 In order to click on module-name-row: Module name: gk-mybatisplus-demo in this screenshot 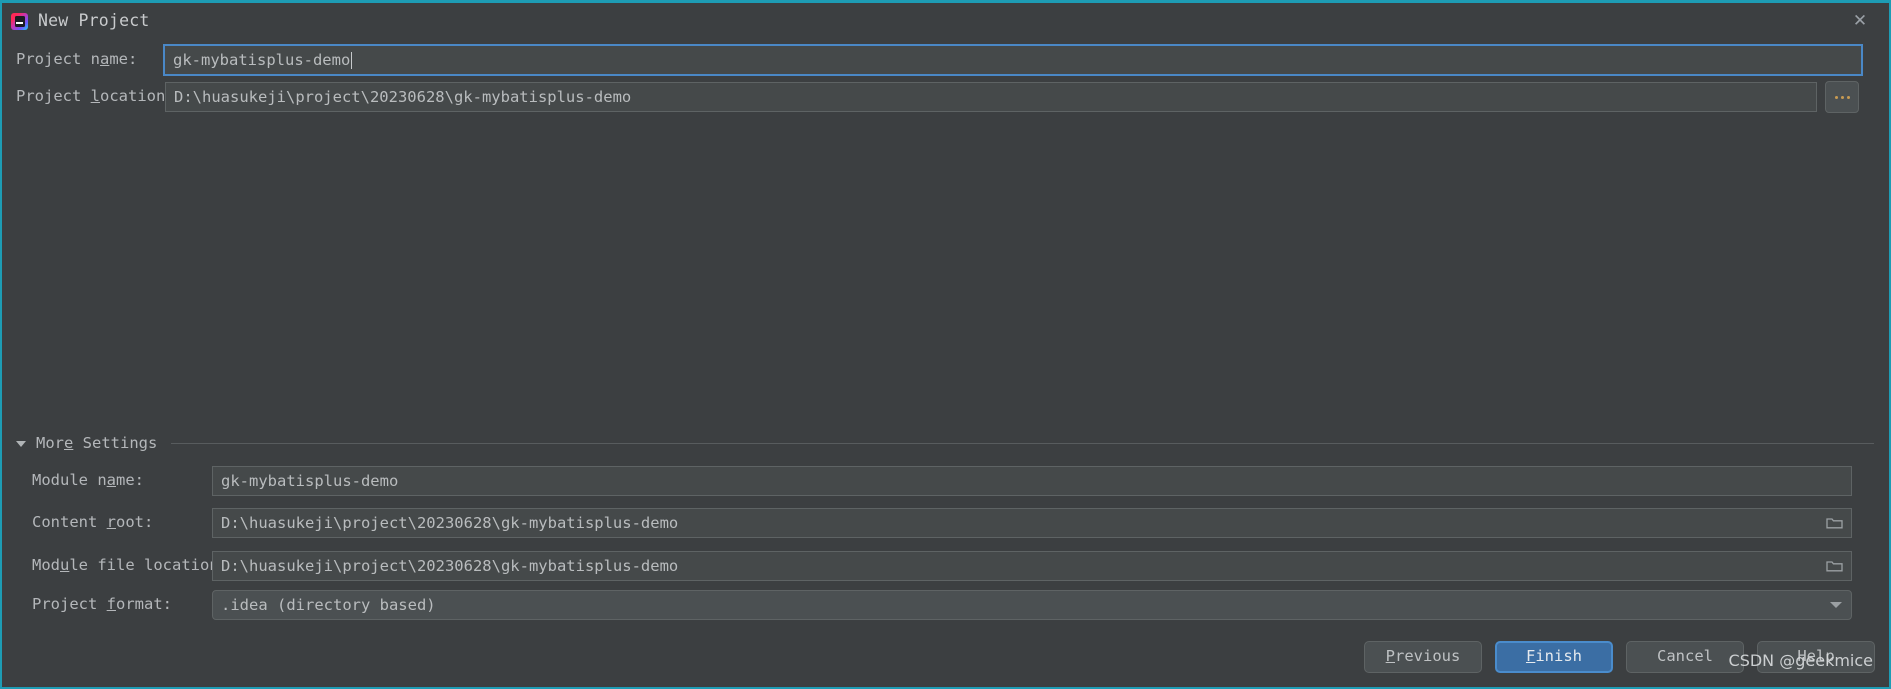, I will do `click(955, 481)`.